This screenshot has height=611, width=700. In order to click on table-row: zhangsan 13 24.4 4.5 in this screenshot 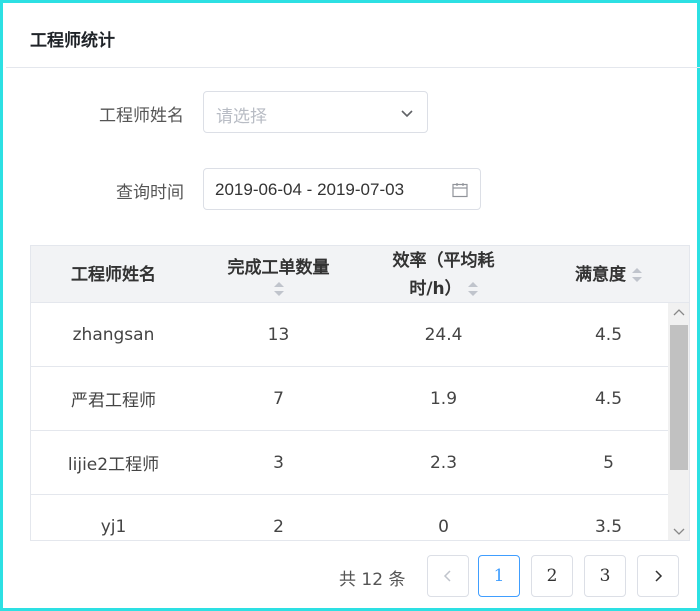, I will do `click(349, 335)`.